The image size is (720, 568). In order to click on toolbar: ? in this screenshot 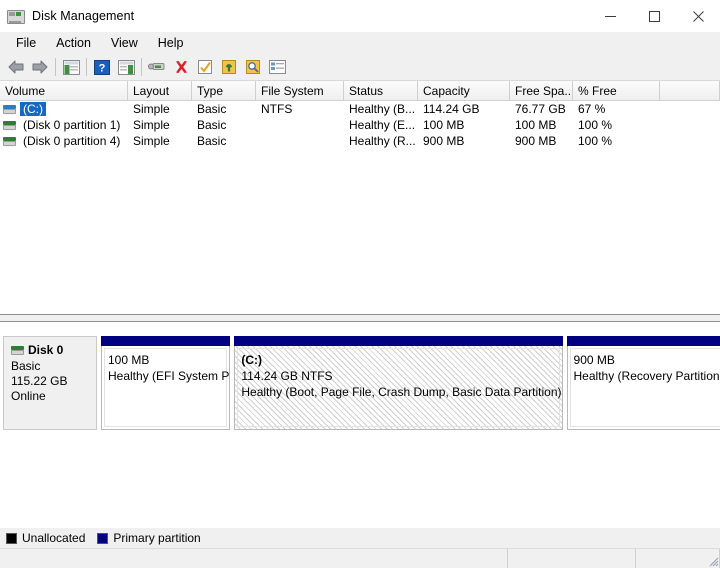, I will do `click(360, 67)`.